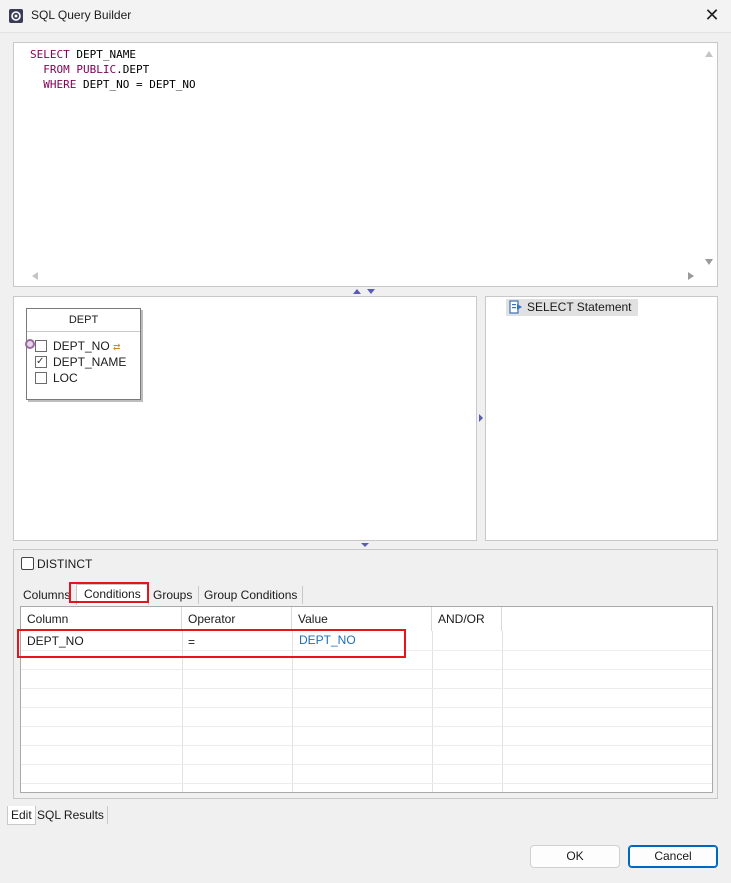 Image resolution: width=731 pixels, height=883 pixels. I want to click on distinct-checkbox, so click(27, 563).